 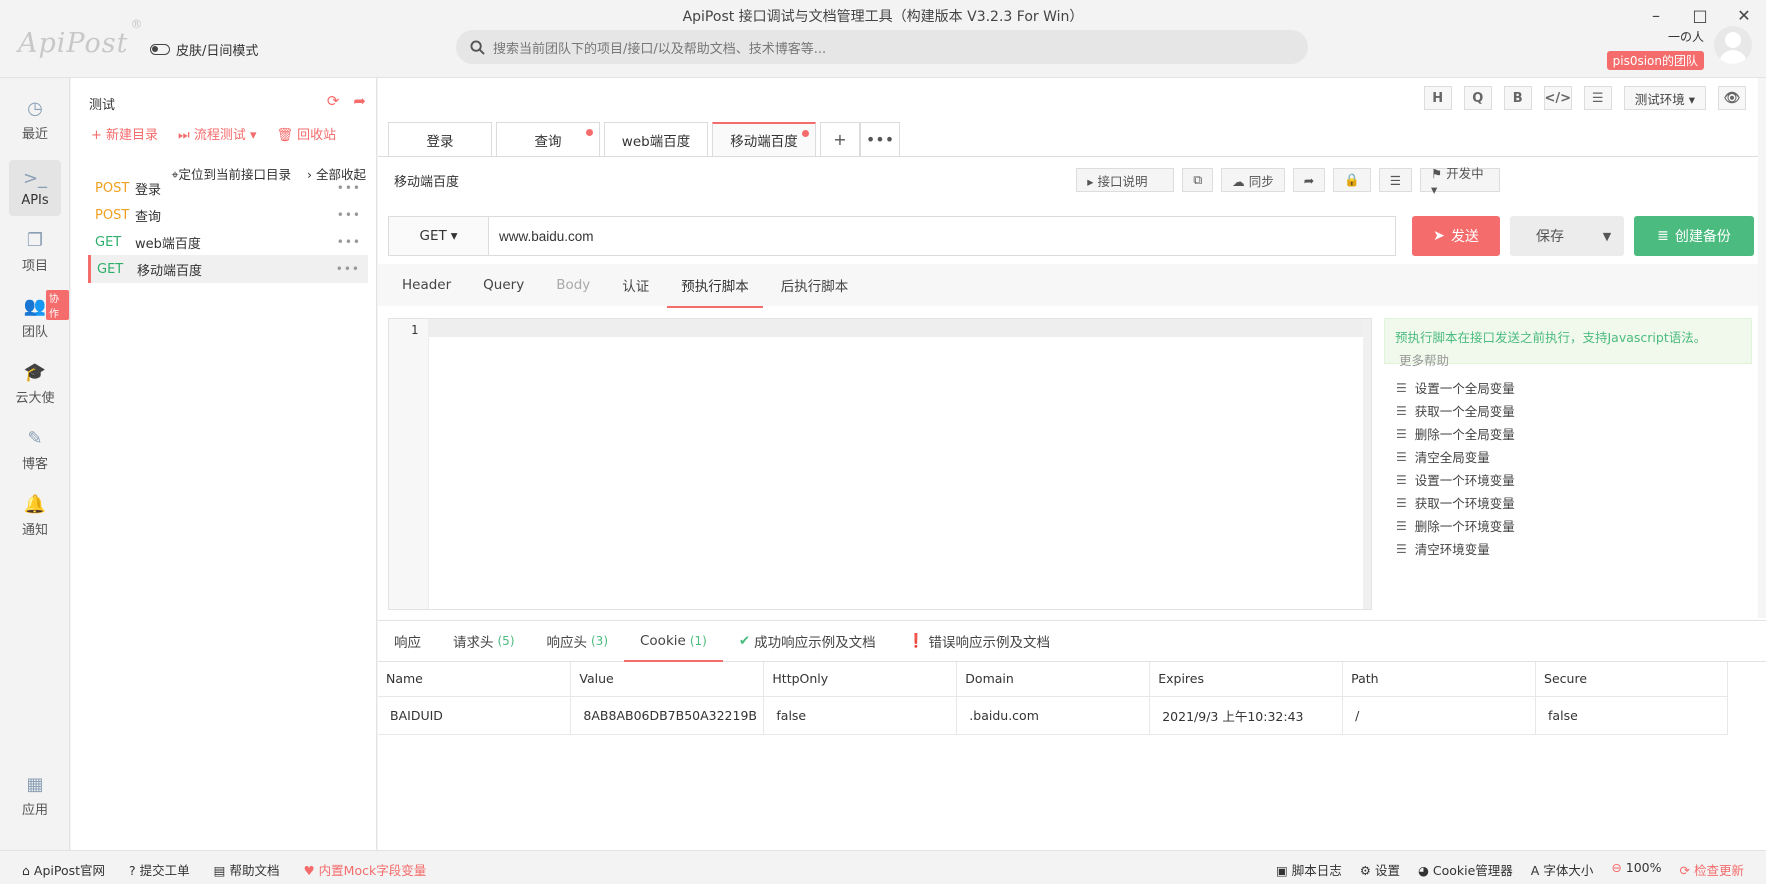 I want to click on tab-query: 查询, so click(x=548, y=139).